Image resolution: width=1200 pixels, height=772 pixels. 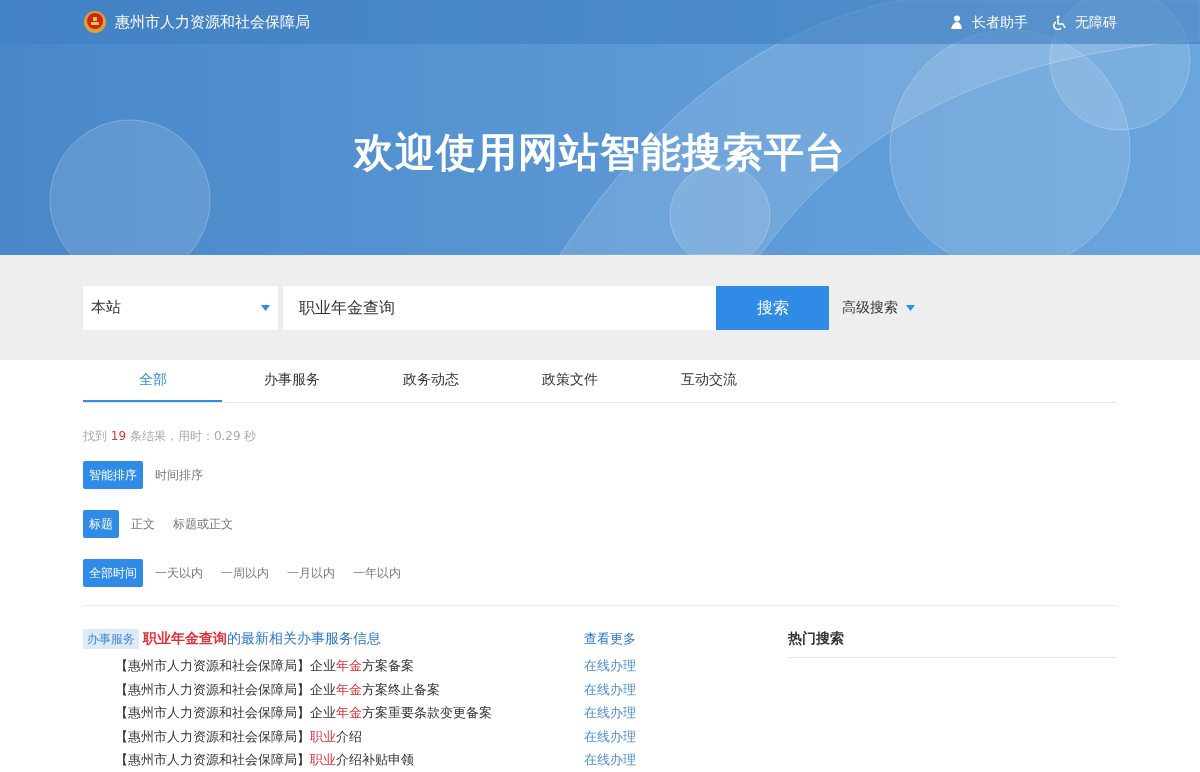 I want to click on hot-search-title: 热门搜索, so click(x=817, y=638).